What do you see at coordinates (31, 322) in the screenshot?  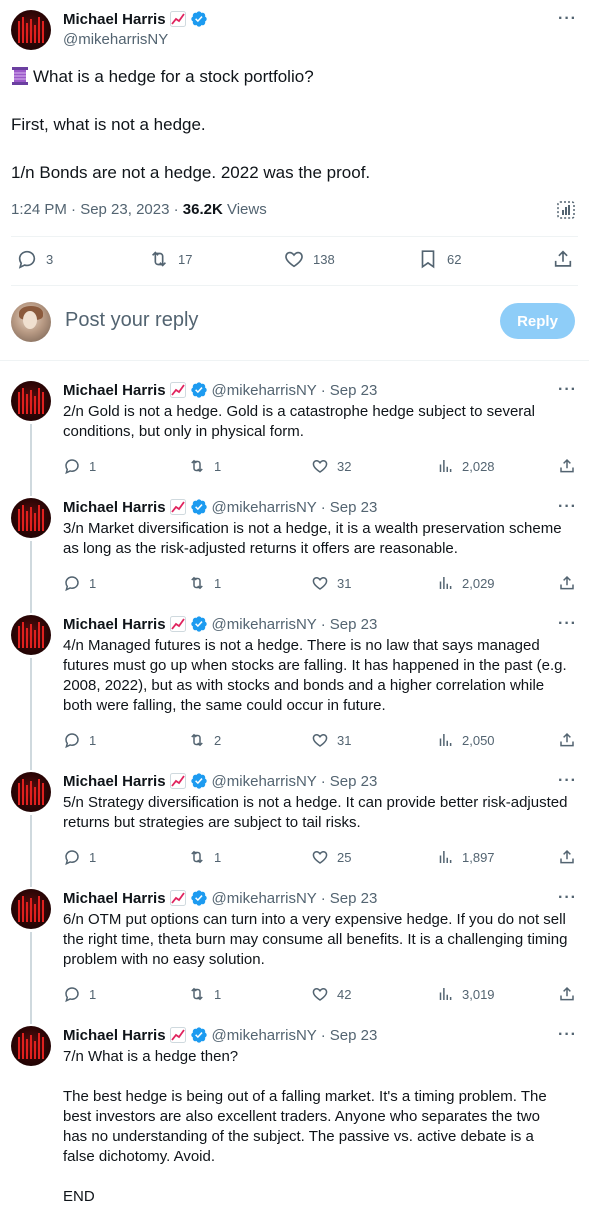 I see `current-user-avatar` at bounding box center [31, 322].